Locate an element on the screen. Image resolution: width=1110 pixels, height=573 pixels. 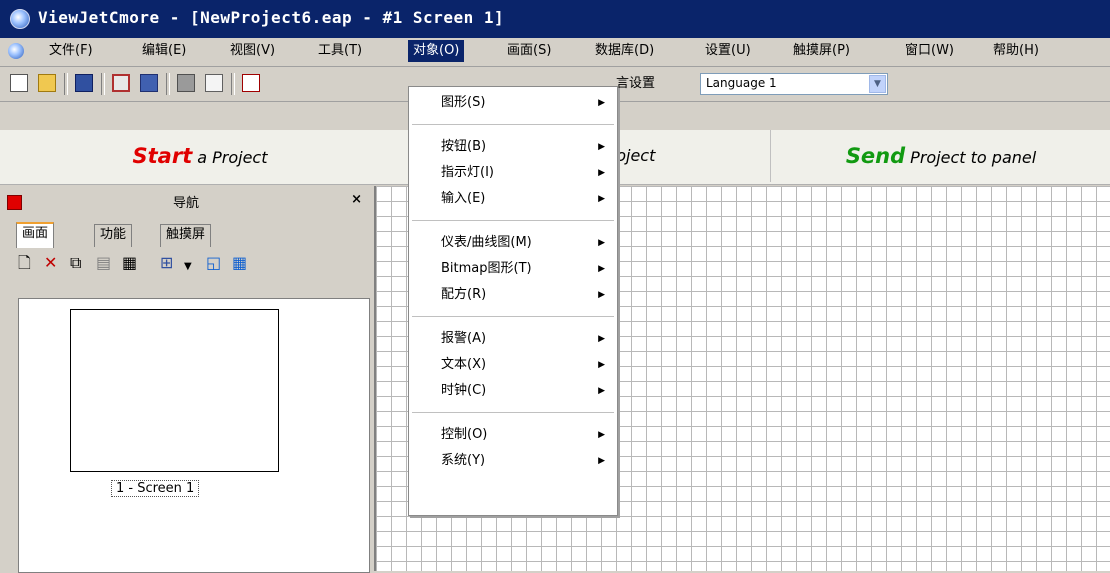
open-folder-icon is located at coordinates (47, 83).